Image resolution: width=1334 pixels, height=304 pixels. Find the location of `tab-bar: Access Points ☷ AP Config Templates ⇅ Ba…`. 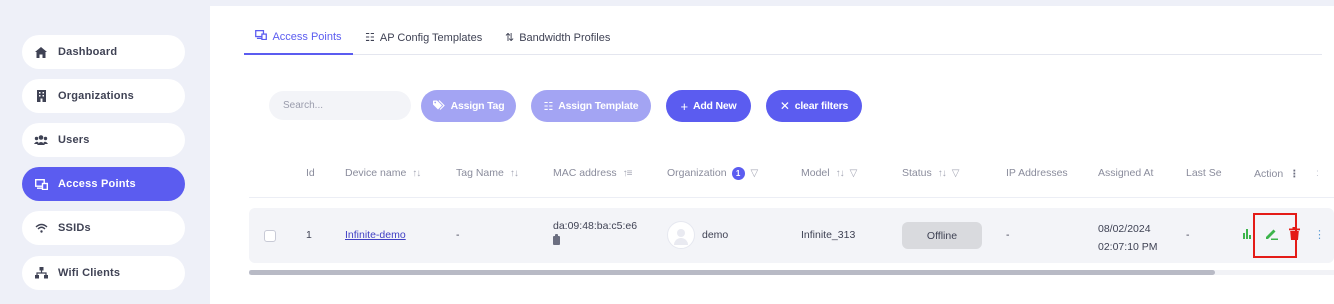

tab-bar: Access Points ☷ AP Config Templates ⇅ Ba… is located at coordinates (783, 37).